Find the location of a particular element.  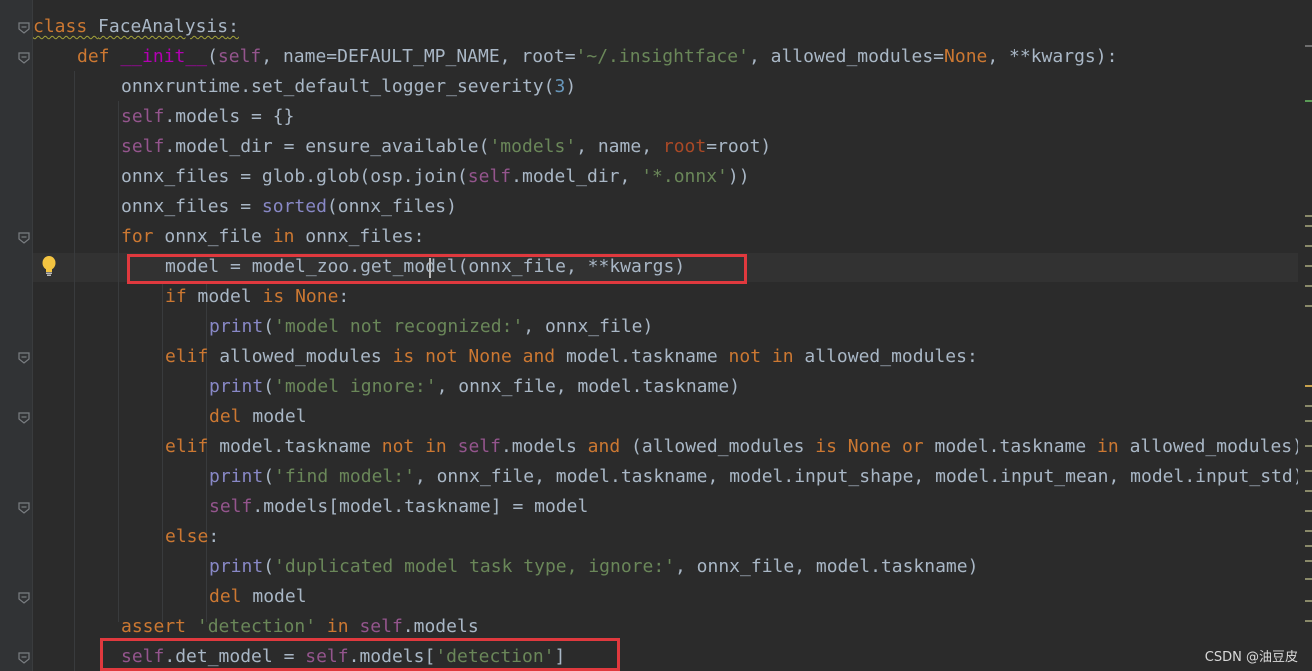

code-line: class FaceAnalysis: is located at coordinates (136, 27).